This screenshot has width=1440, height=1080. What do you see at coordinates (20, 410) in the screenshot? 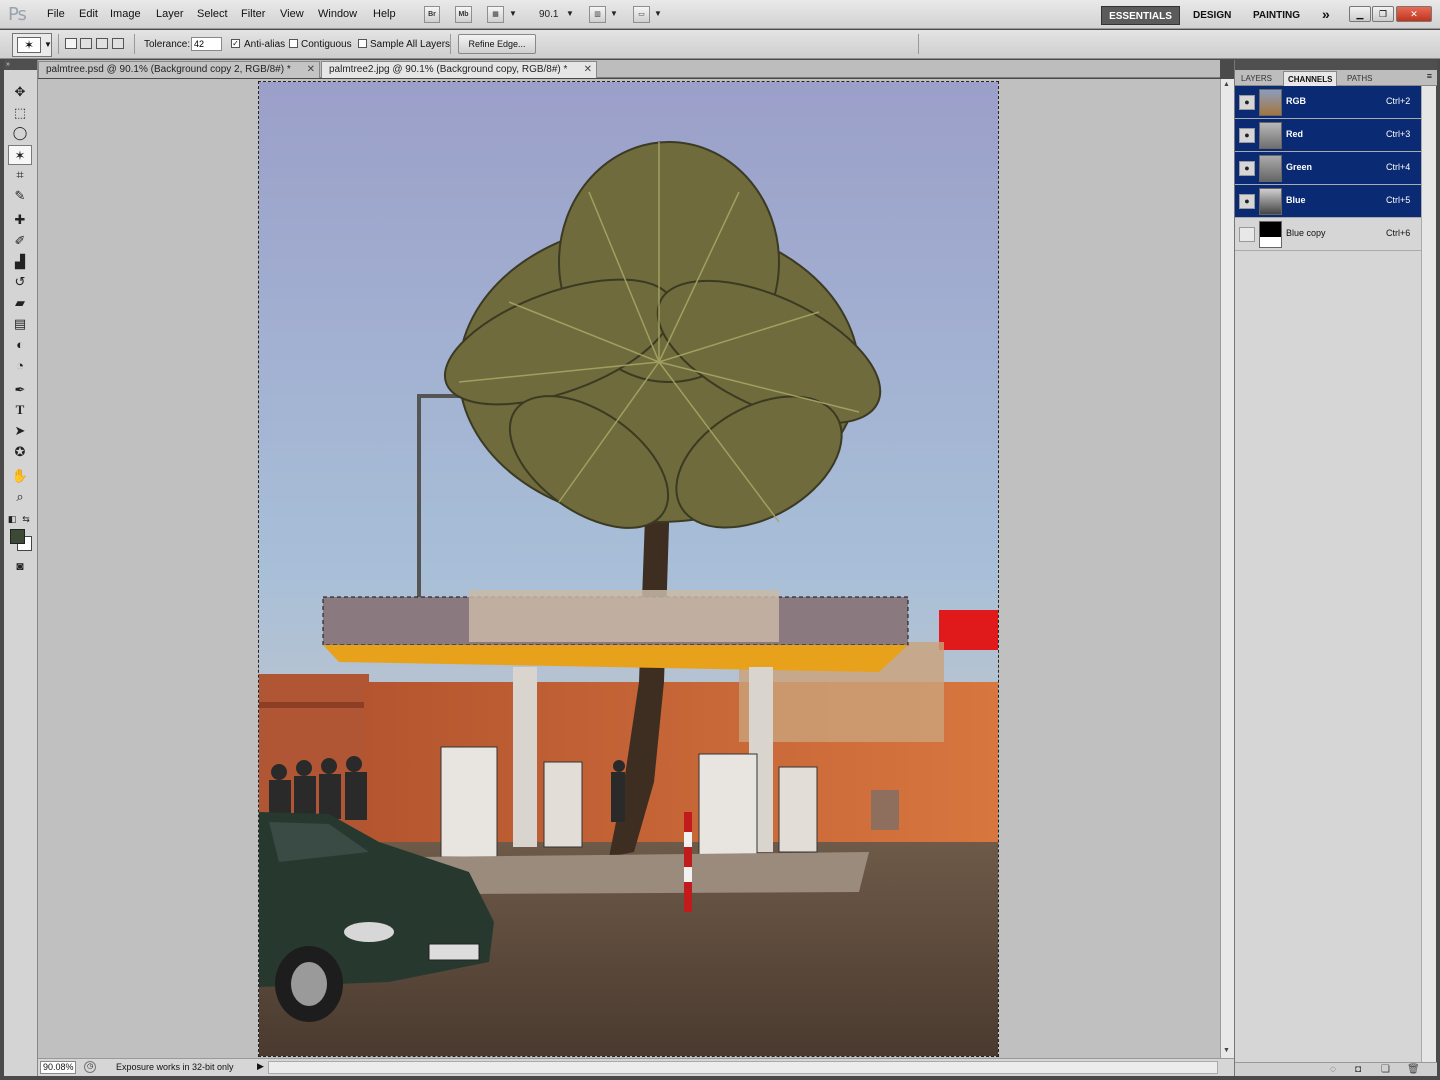
I see `type-tool-icon: T` at bounding box center [20, 410].